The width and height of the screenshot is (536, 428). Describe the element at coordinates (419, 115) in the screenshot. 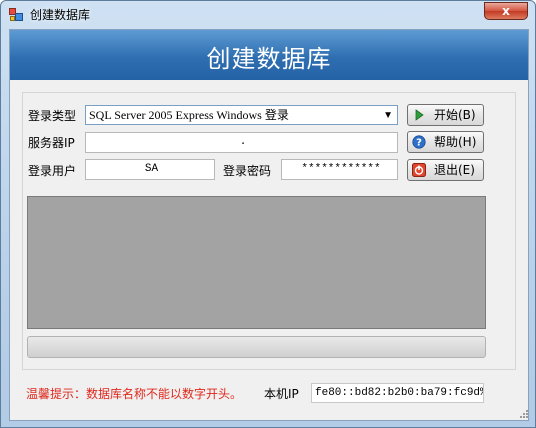

I see `play-icon` at that location.